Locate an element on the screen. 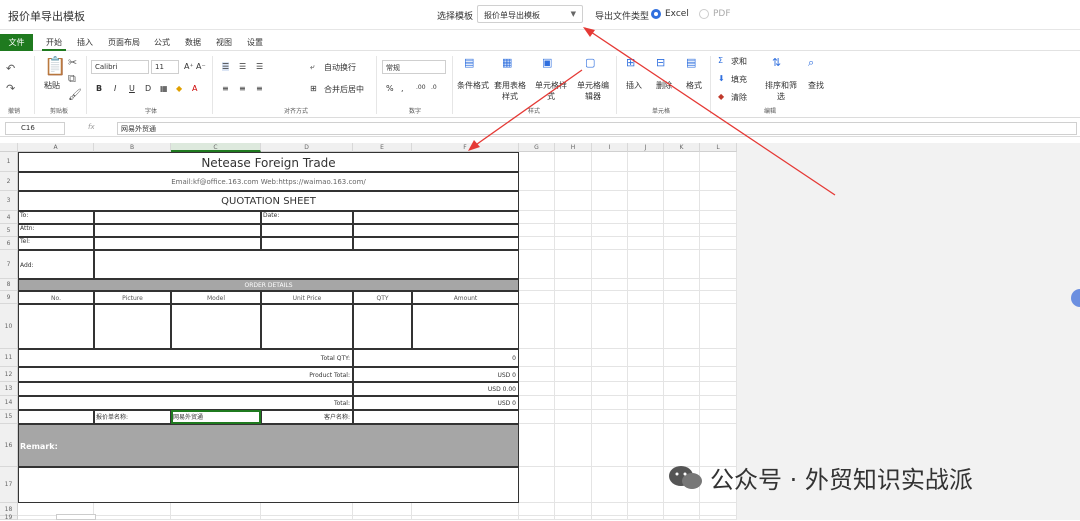 Image resolution: width=1080 pixels, height=521 pixels. menu-page-layout: 页面布局 is located at coordinates (124, 42).